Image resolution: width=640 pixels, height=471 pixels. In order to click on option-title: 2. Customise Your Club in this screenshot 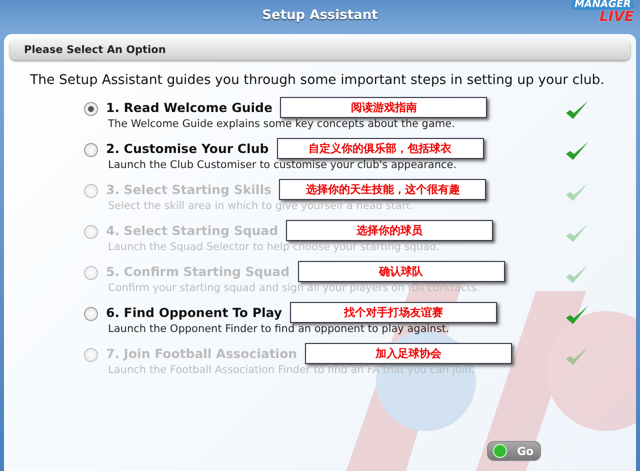, I will do `click(187, 148)`.